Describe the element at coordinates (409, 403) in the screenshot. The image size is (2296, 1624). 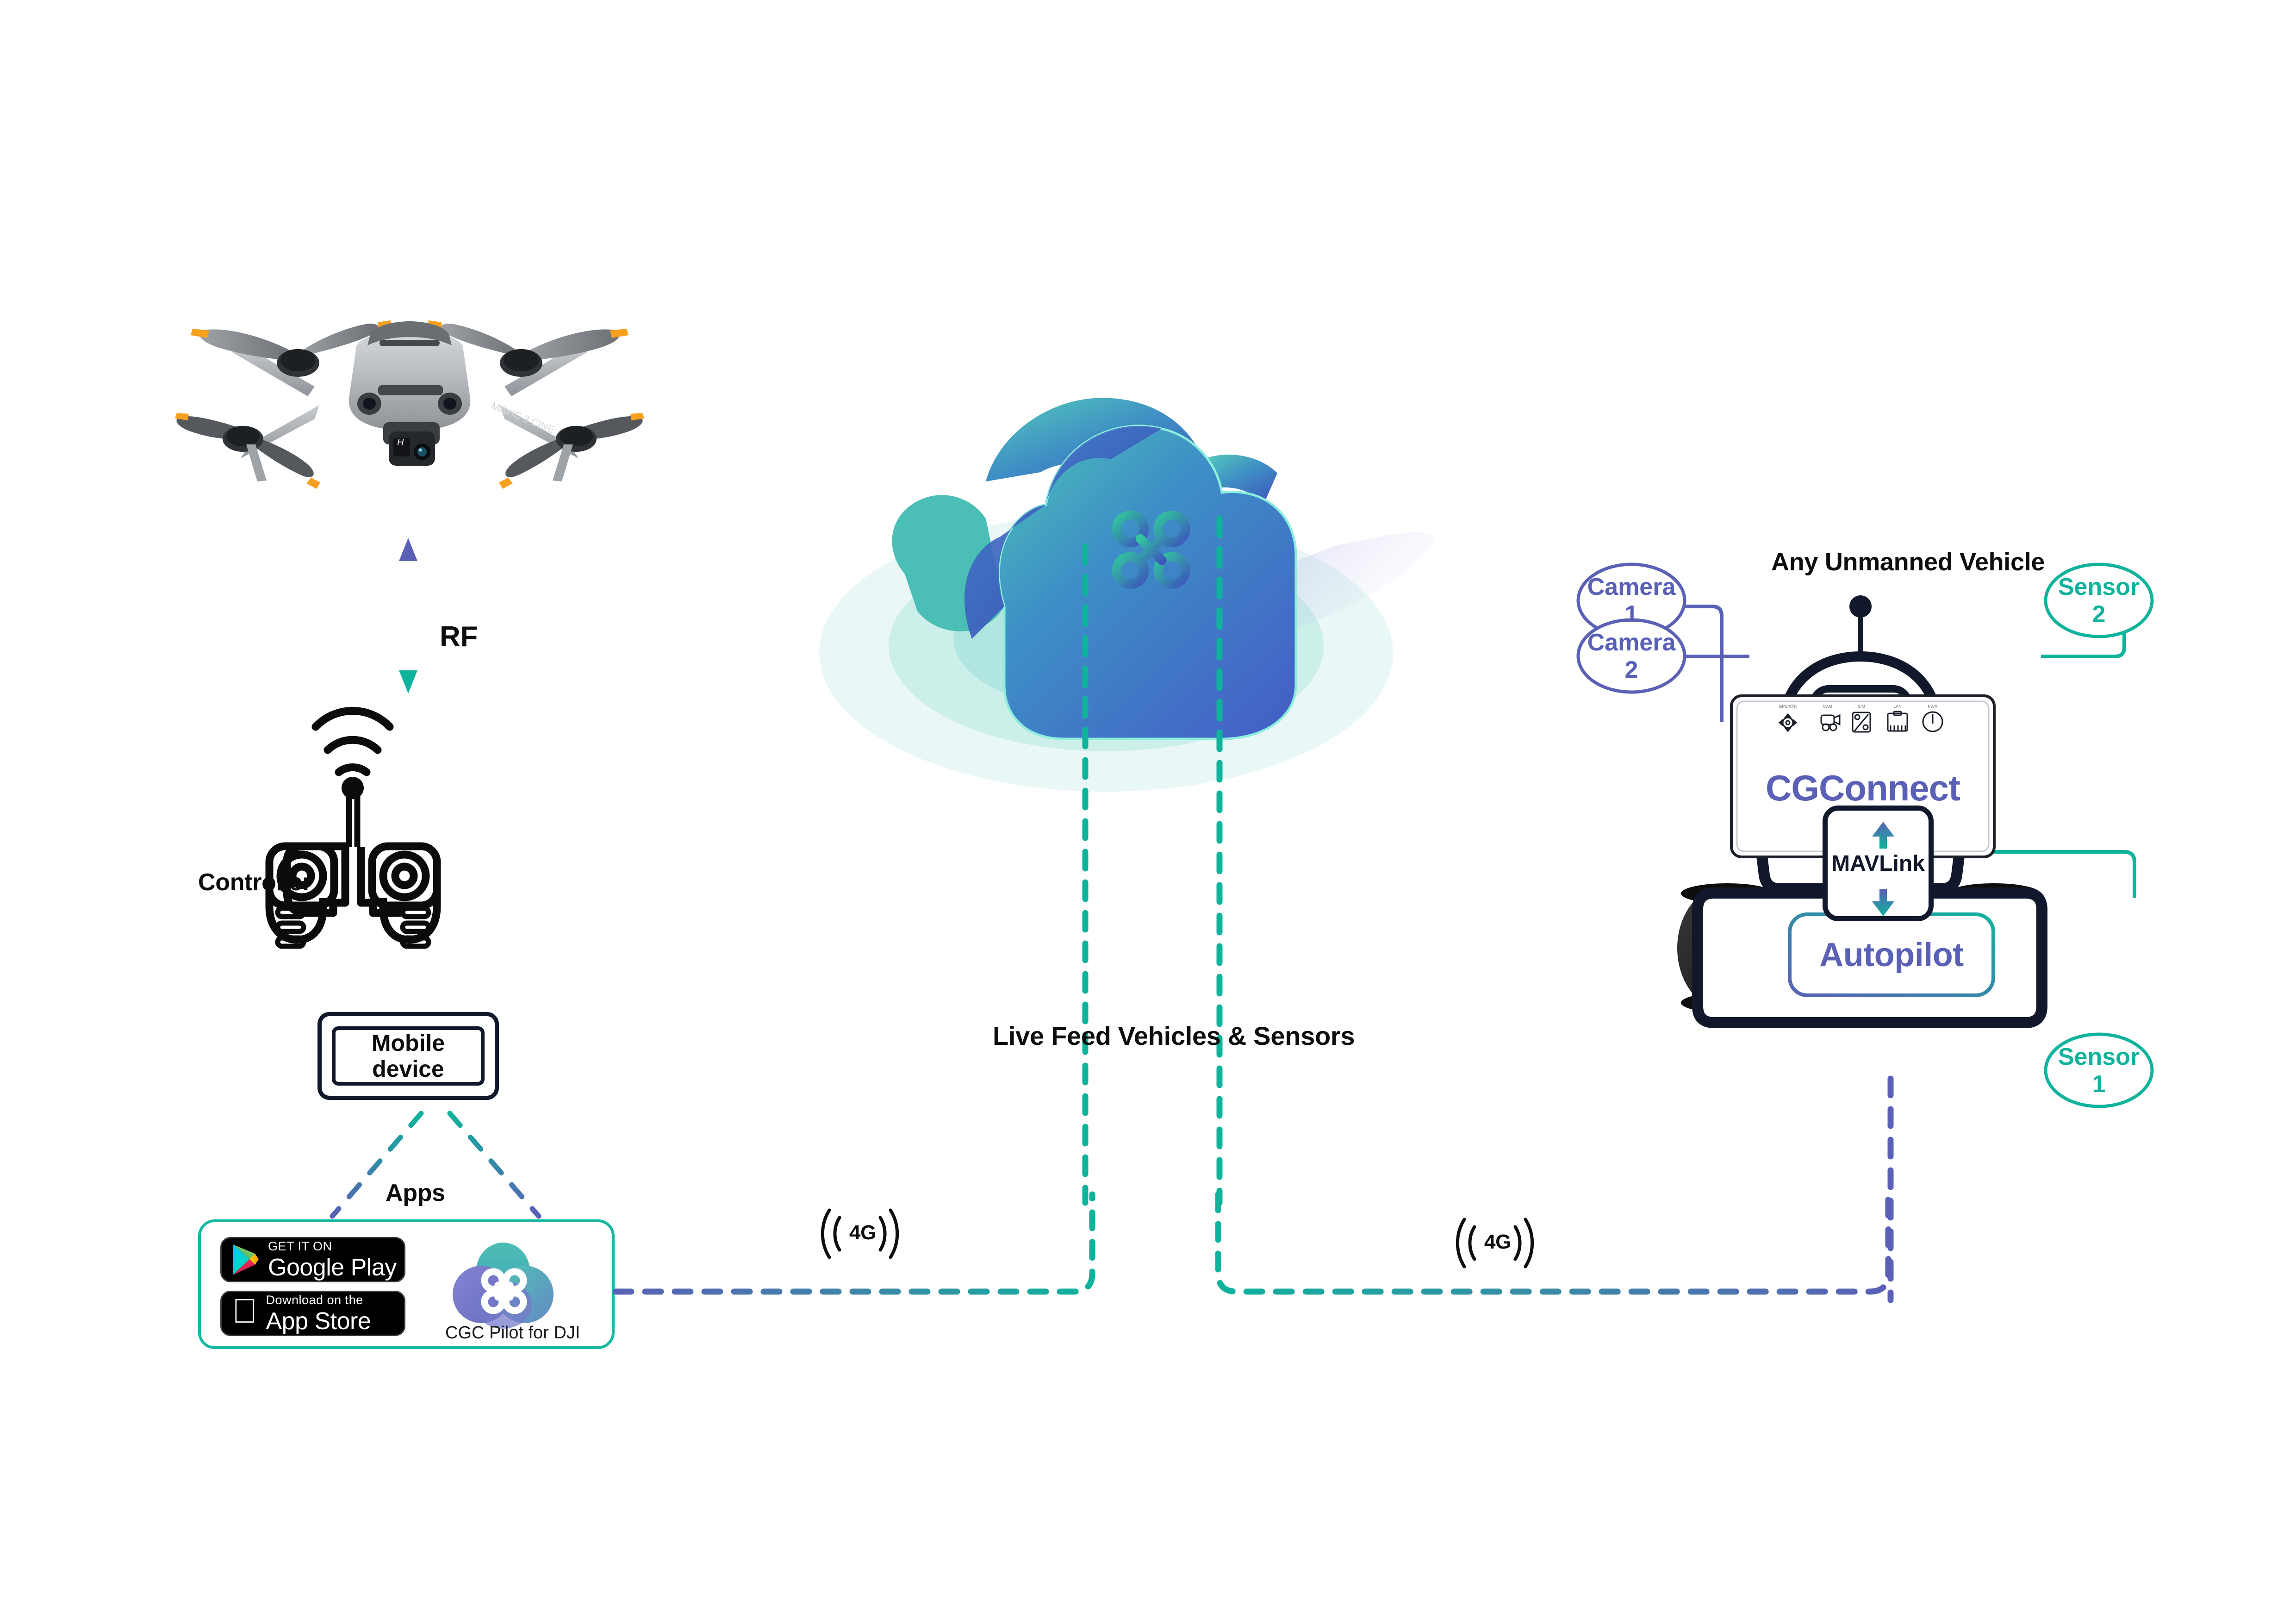
I see `drone-illustration: MAVIC 3 CINE H` at that location.